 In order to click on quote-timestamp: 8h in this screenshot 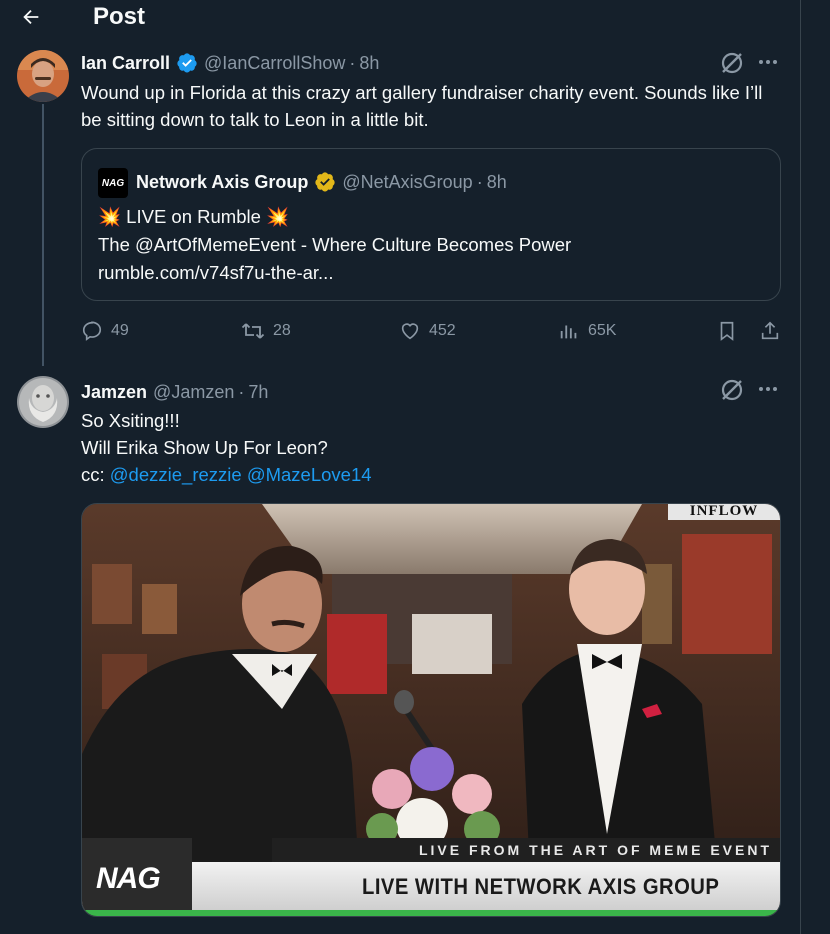, I will do `click(496, 181)`.